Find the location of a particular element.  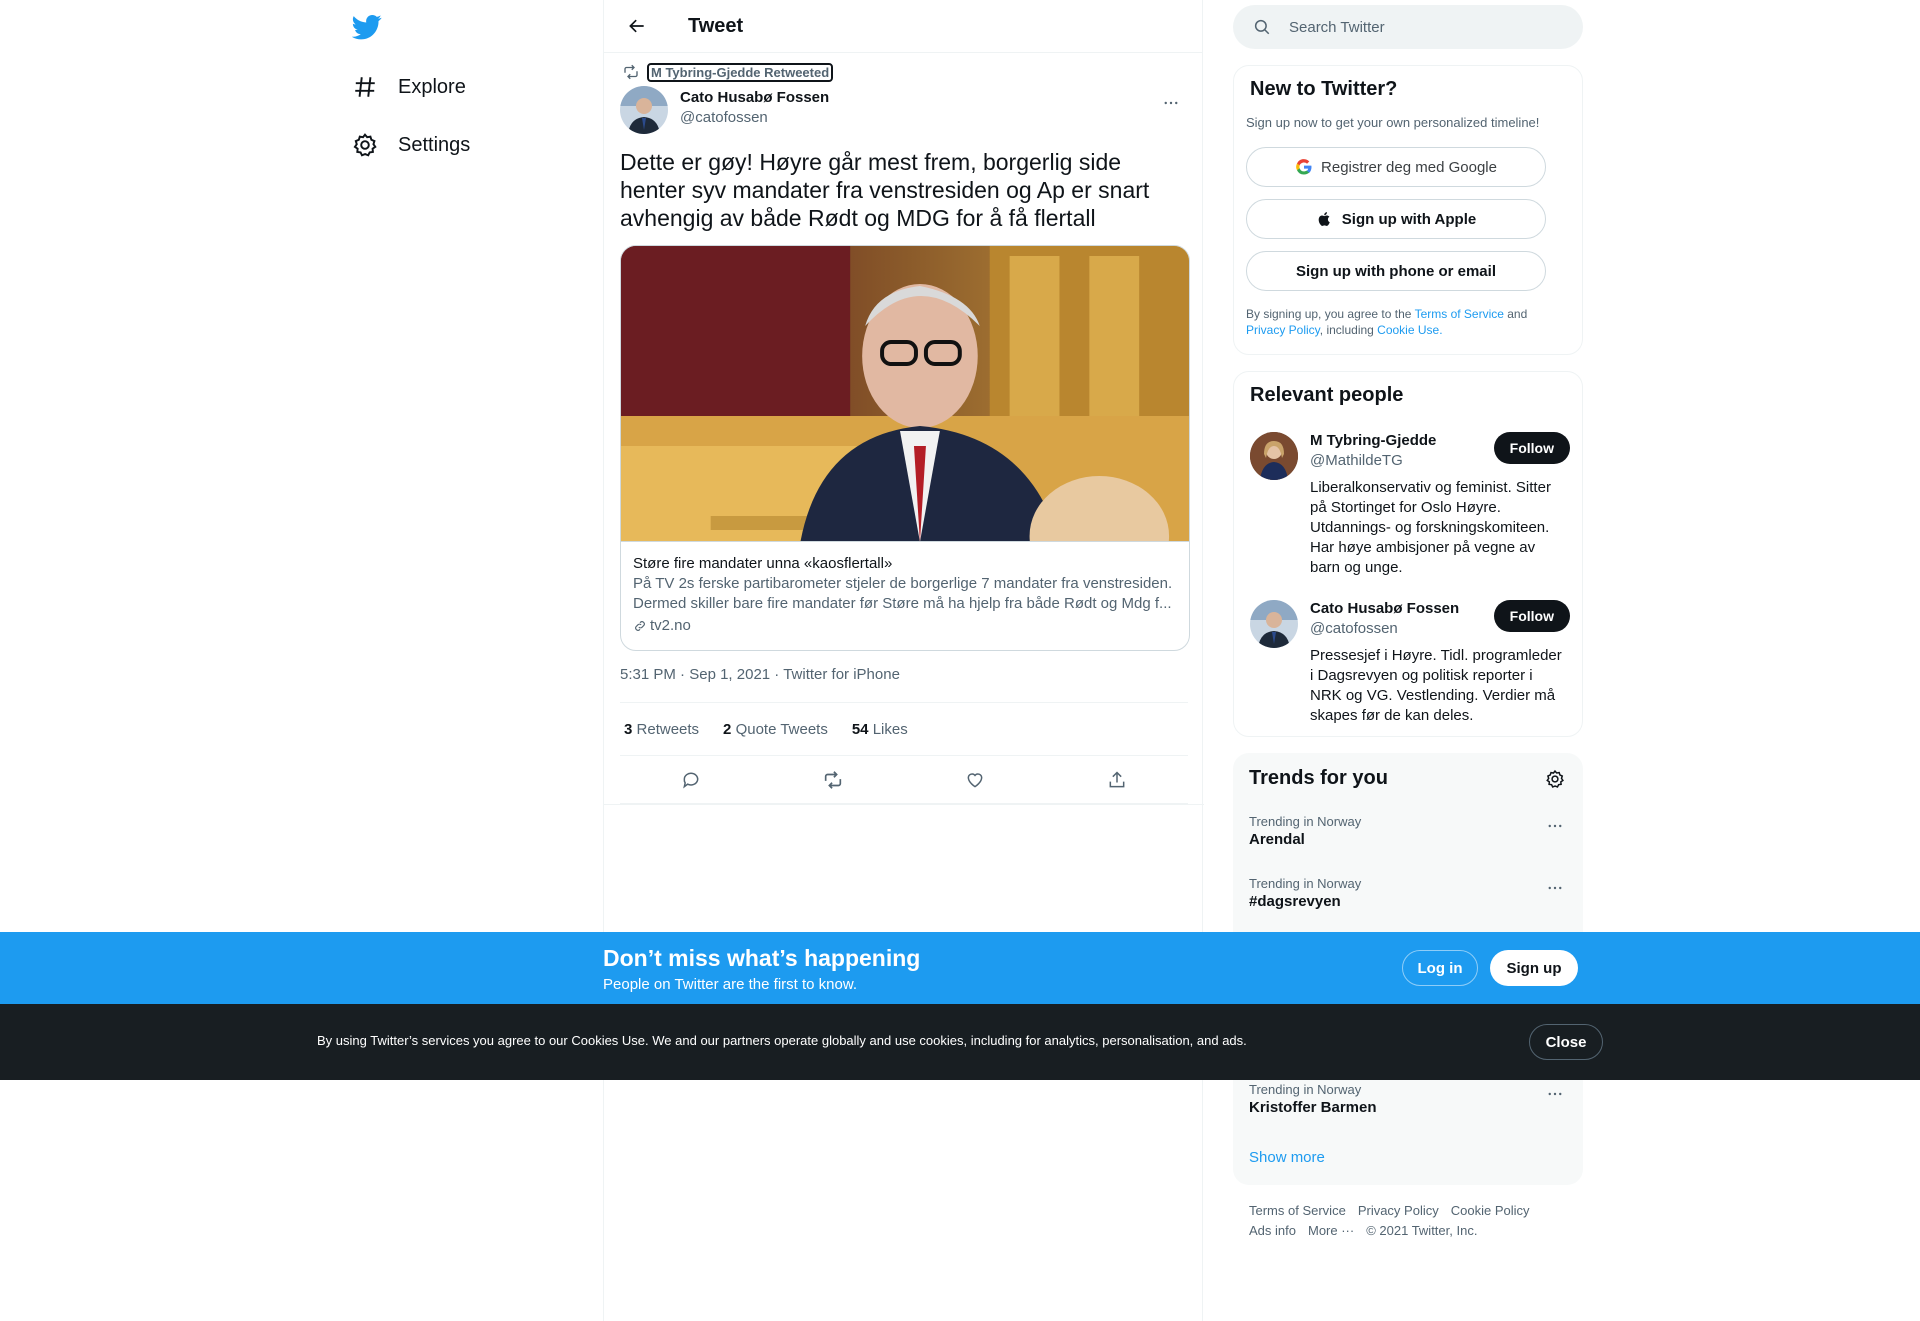

footer-ads-link: Ads info is located at coordinates (1272, 1230).